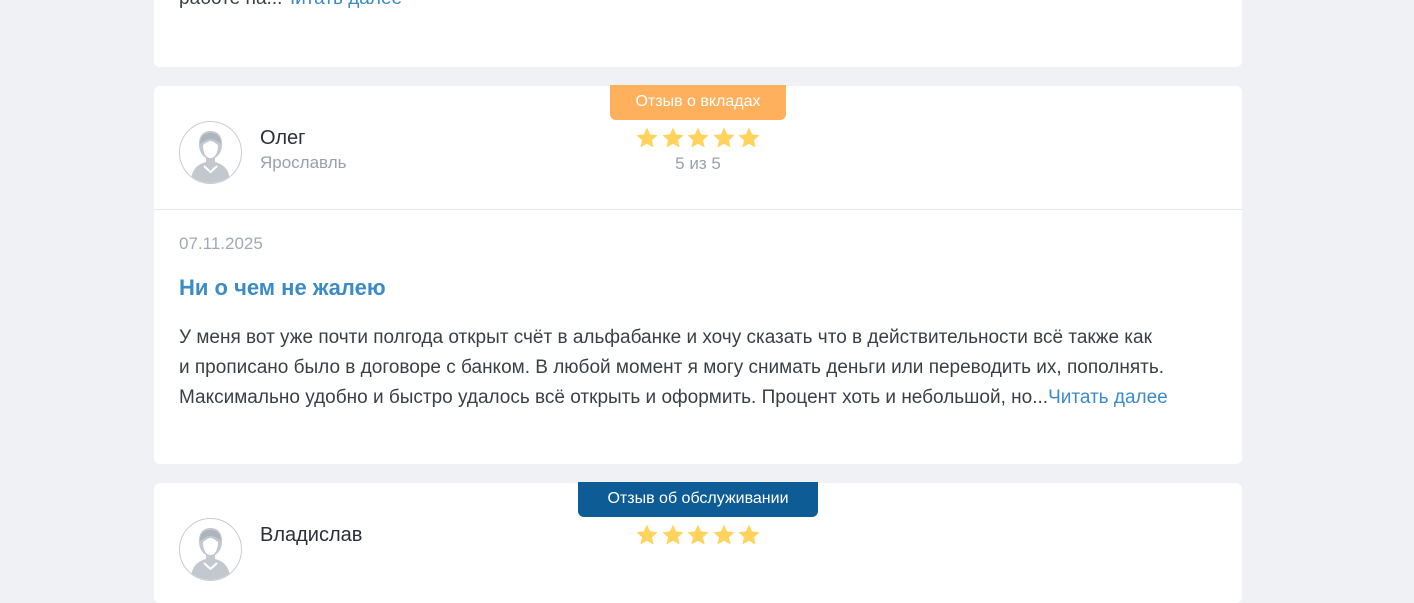 This screenshot has width=1414, height=603. What do you see at coordinates (283, 138) in the screenshot?
I see `author-name: Олег` at bounding box center [283, 138].